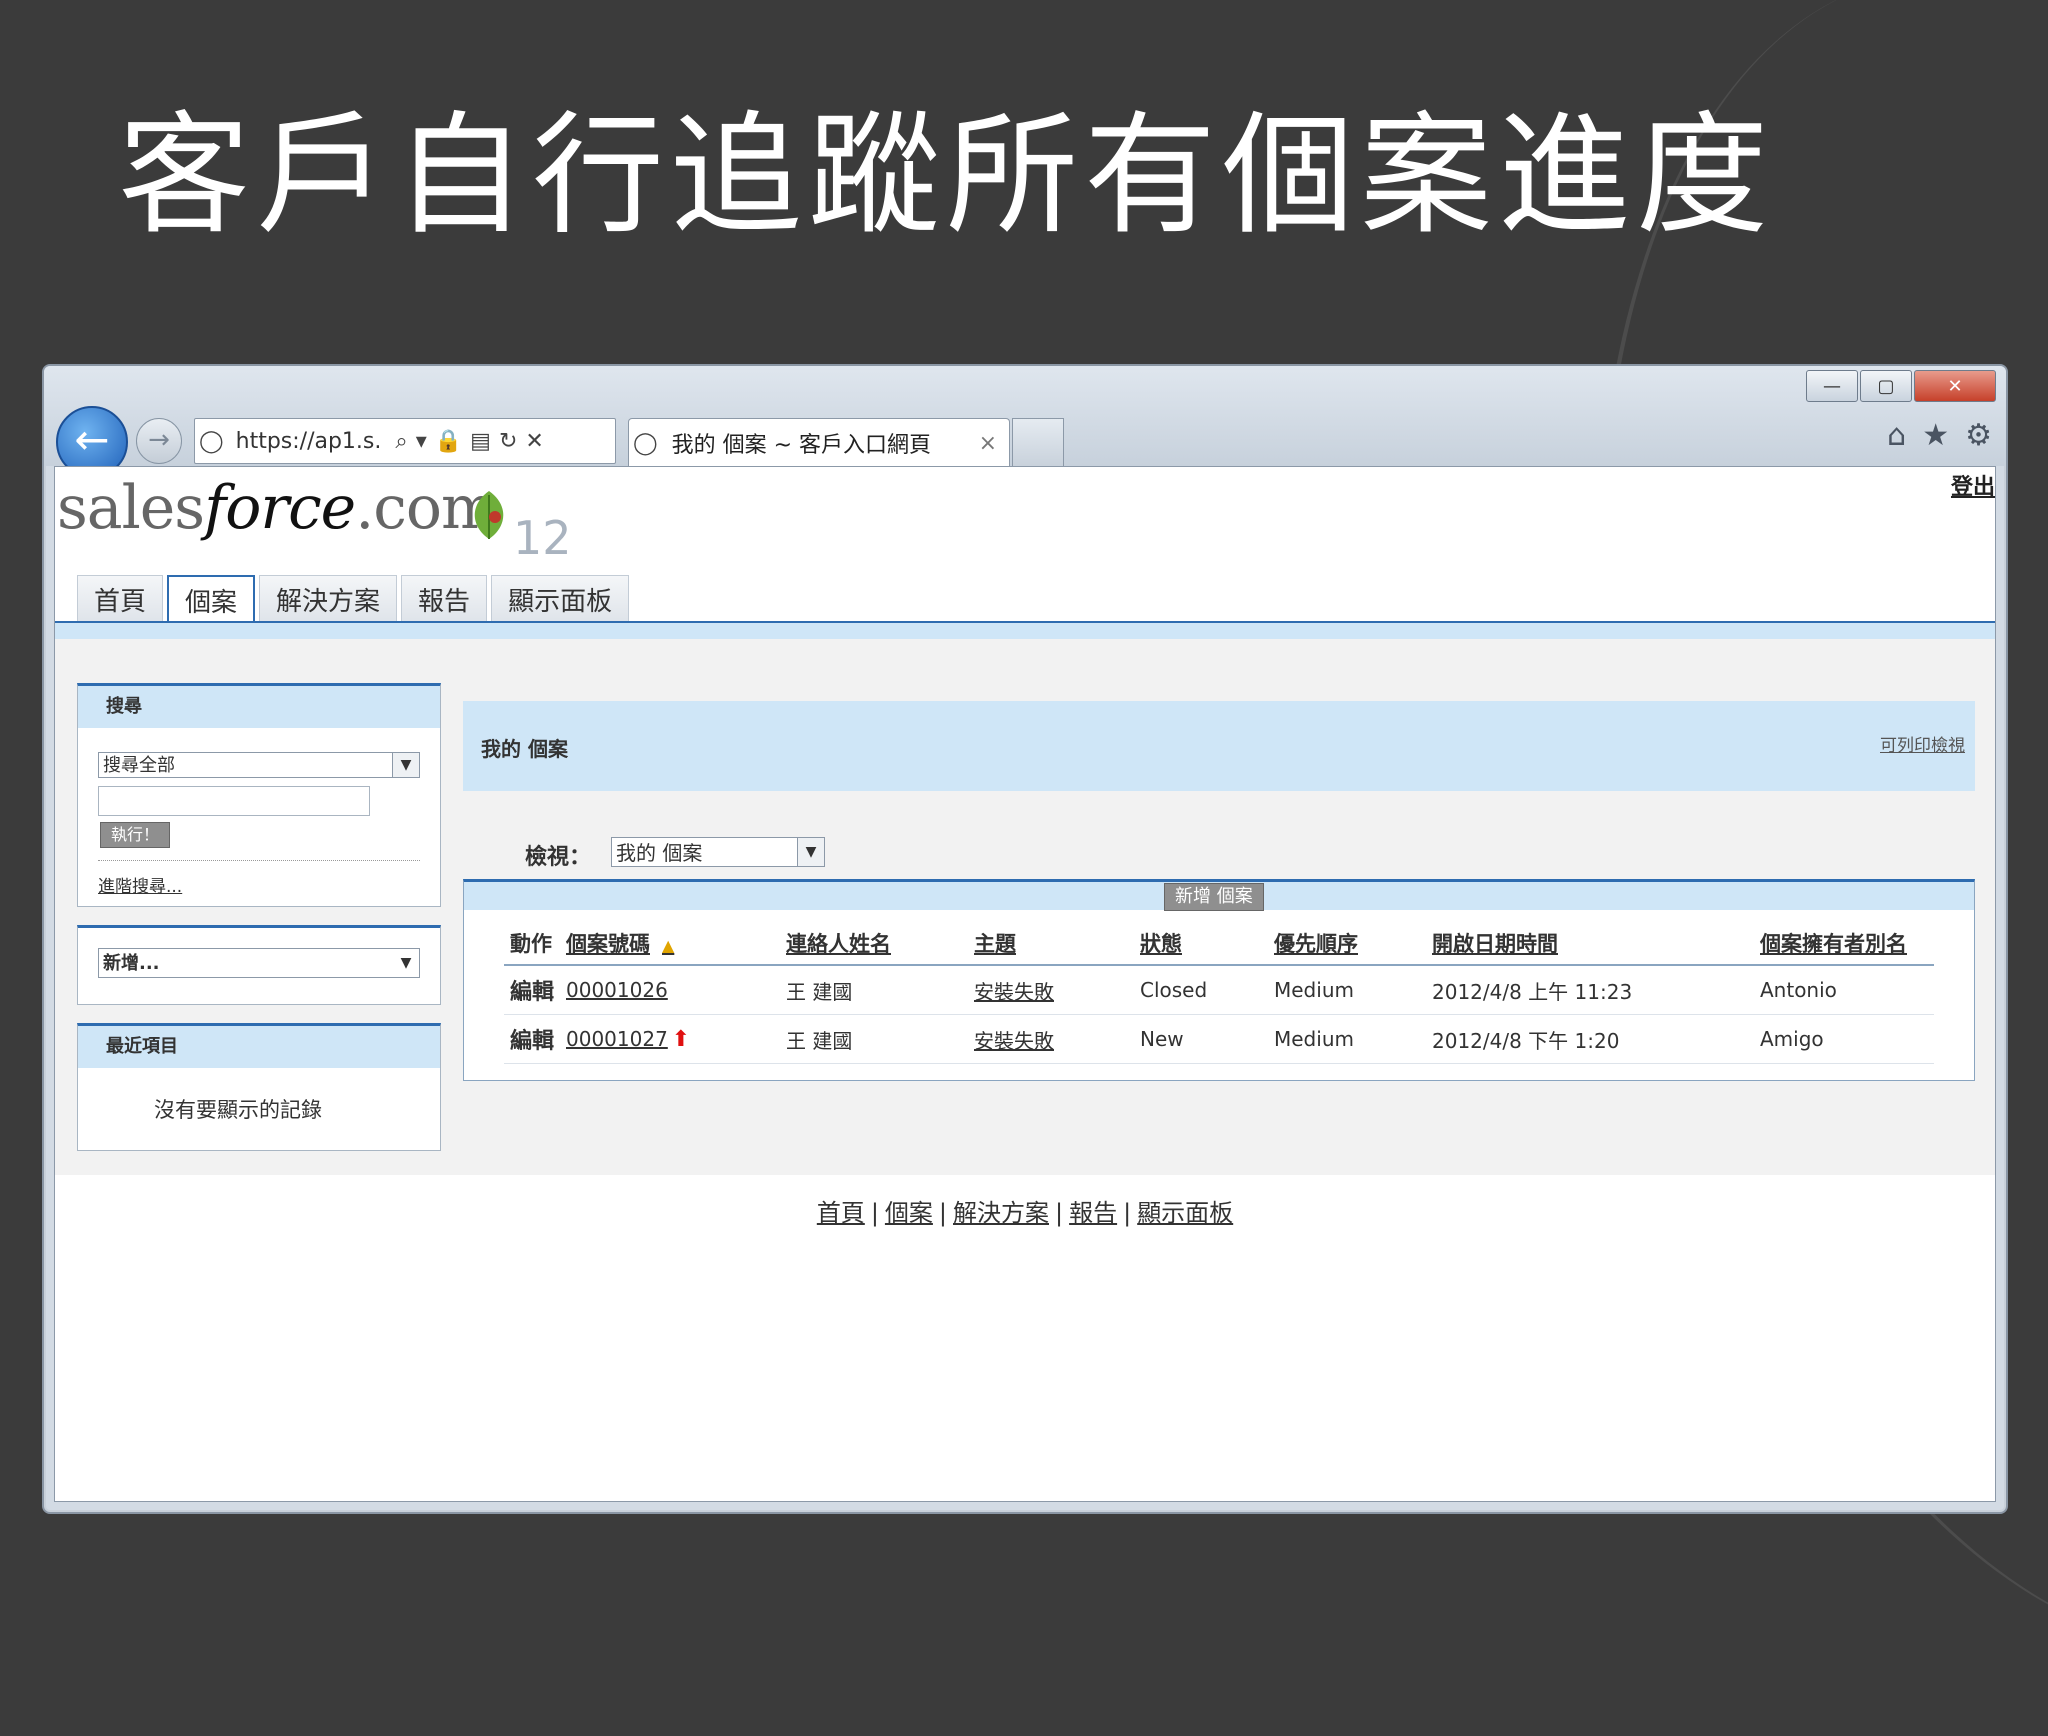  What do you see at coordinates (874, 944) in the screenshot?
I see `column-header-contact: 連絡人姓名` at bounding box center [874, 944].